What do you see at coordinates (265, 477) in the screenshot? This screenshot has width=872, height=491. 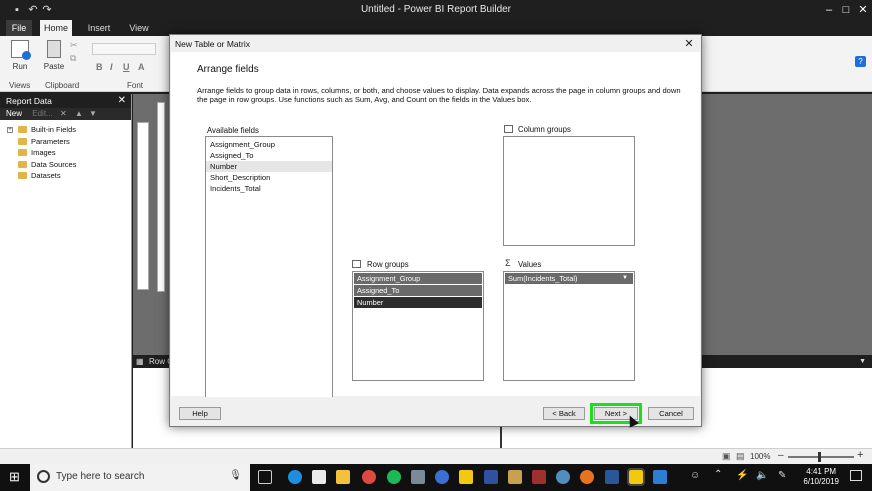 I see `task-view-icon` at bounding box center [265, 477].